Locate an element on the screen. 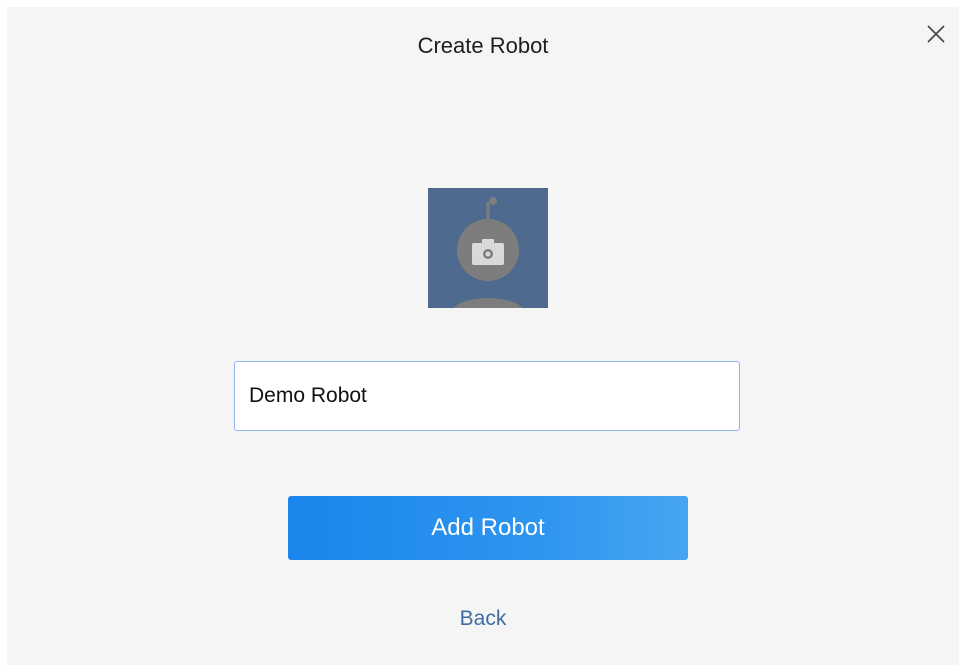 This screenshot has height=665, width=959. robot-avatar-camera-icon is located at coordinates (488, 257).